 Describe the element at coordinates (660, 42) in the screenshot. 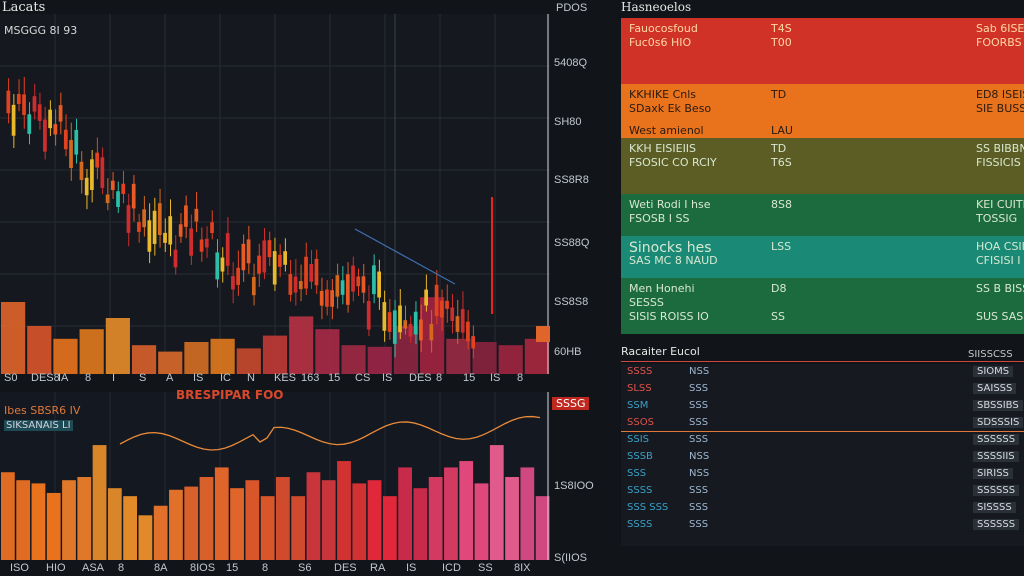

I see `heatmap-cell-left2: Fuc0s6 HIO` at that location.